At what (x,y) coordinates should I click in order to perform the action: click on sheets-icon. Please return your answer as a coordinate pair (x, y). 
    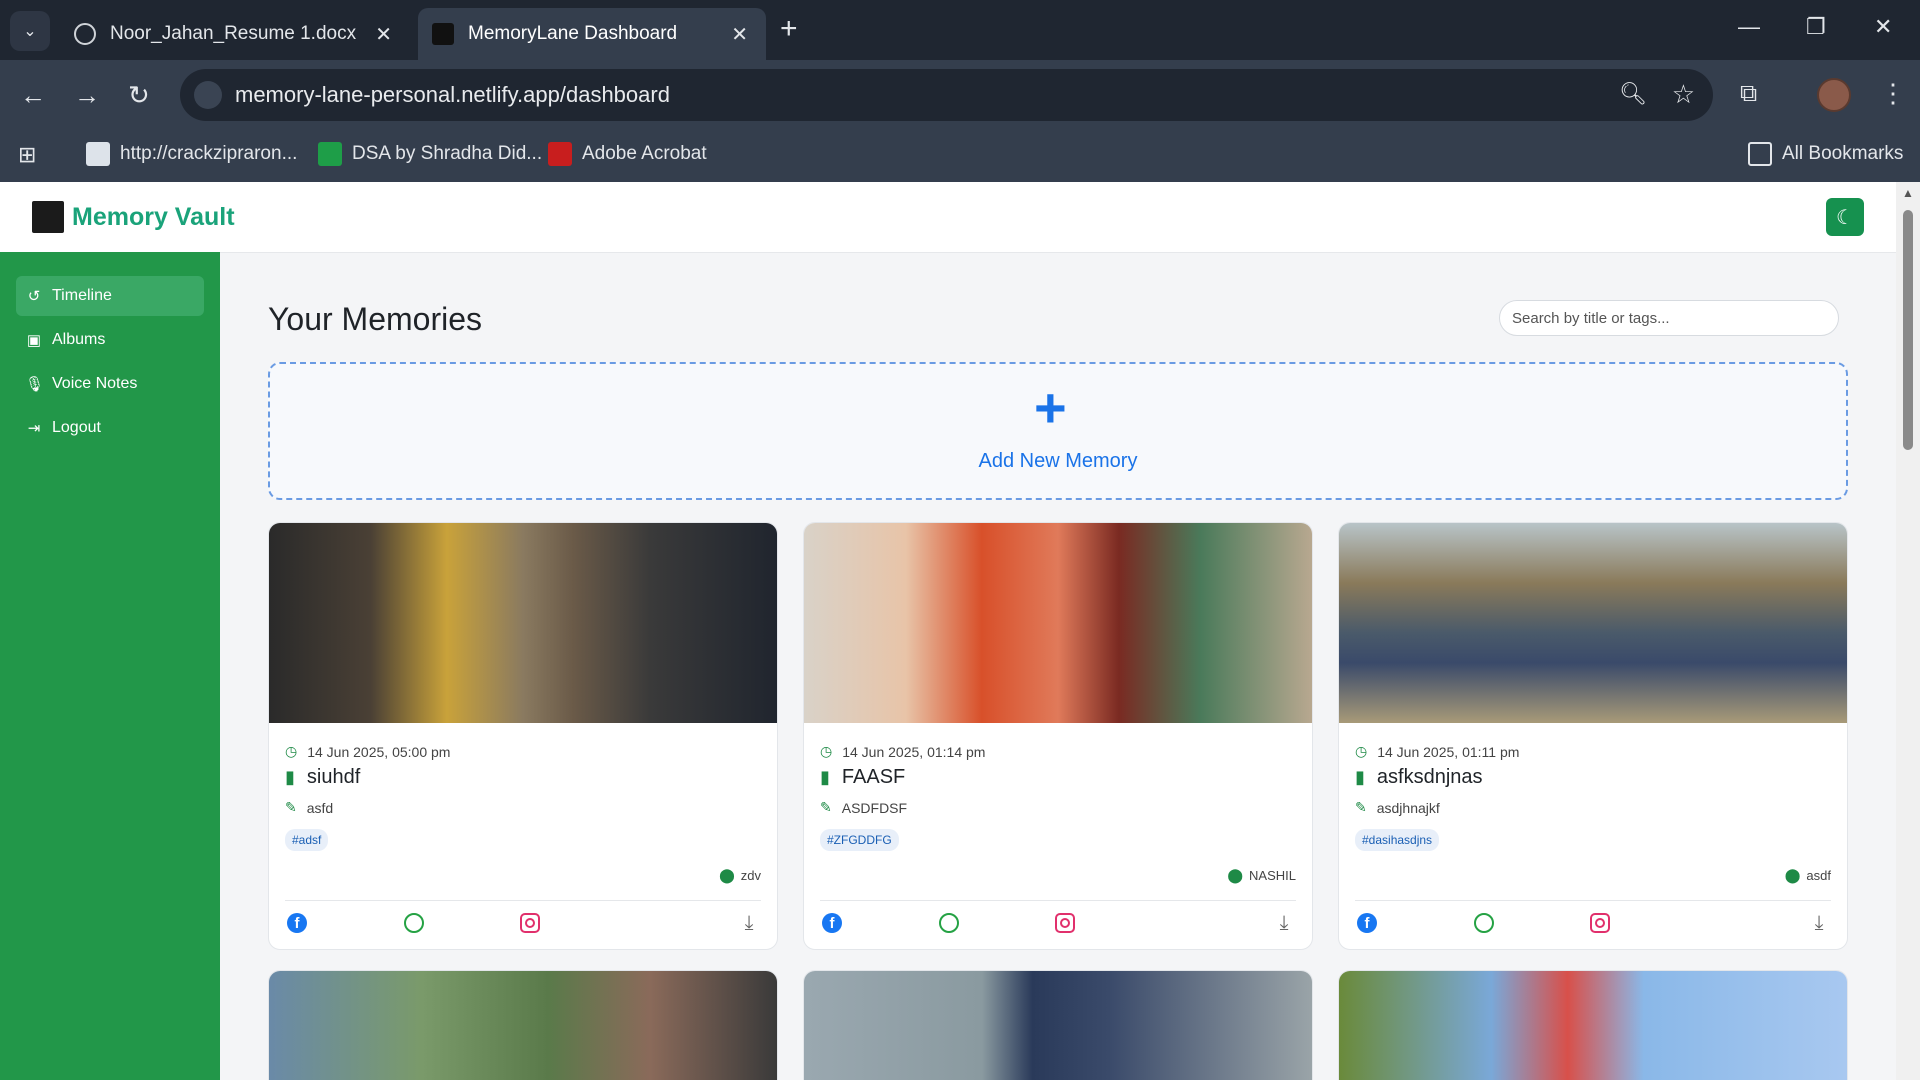
    Looking at the image, I should click on (330, 154).